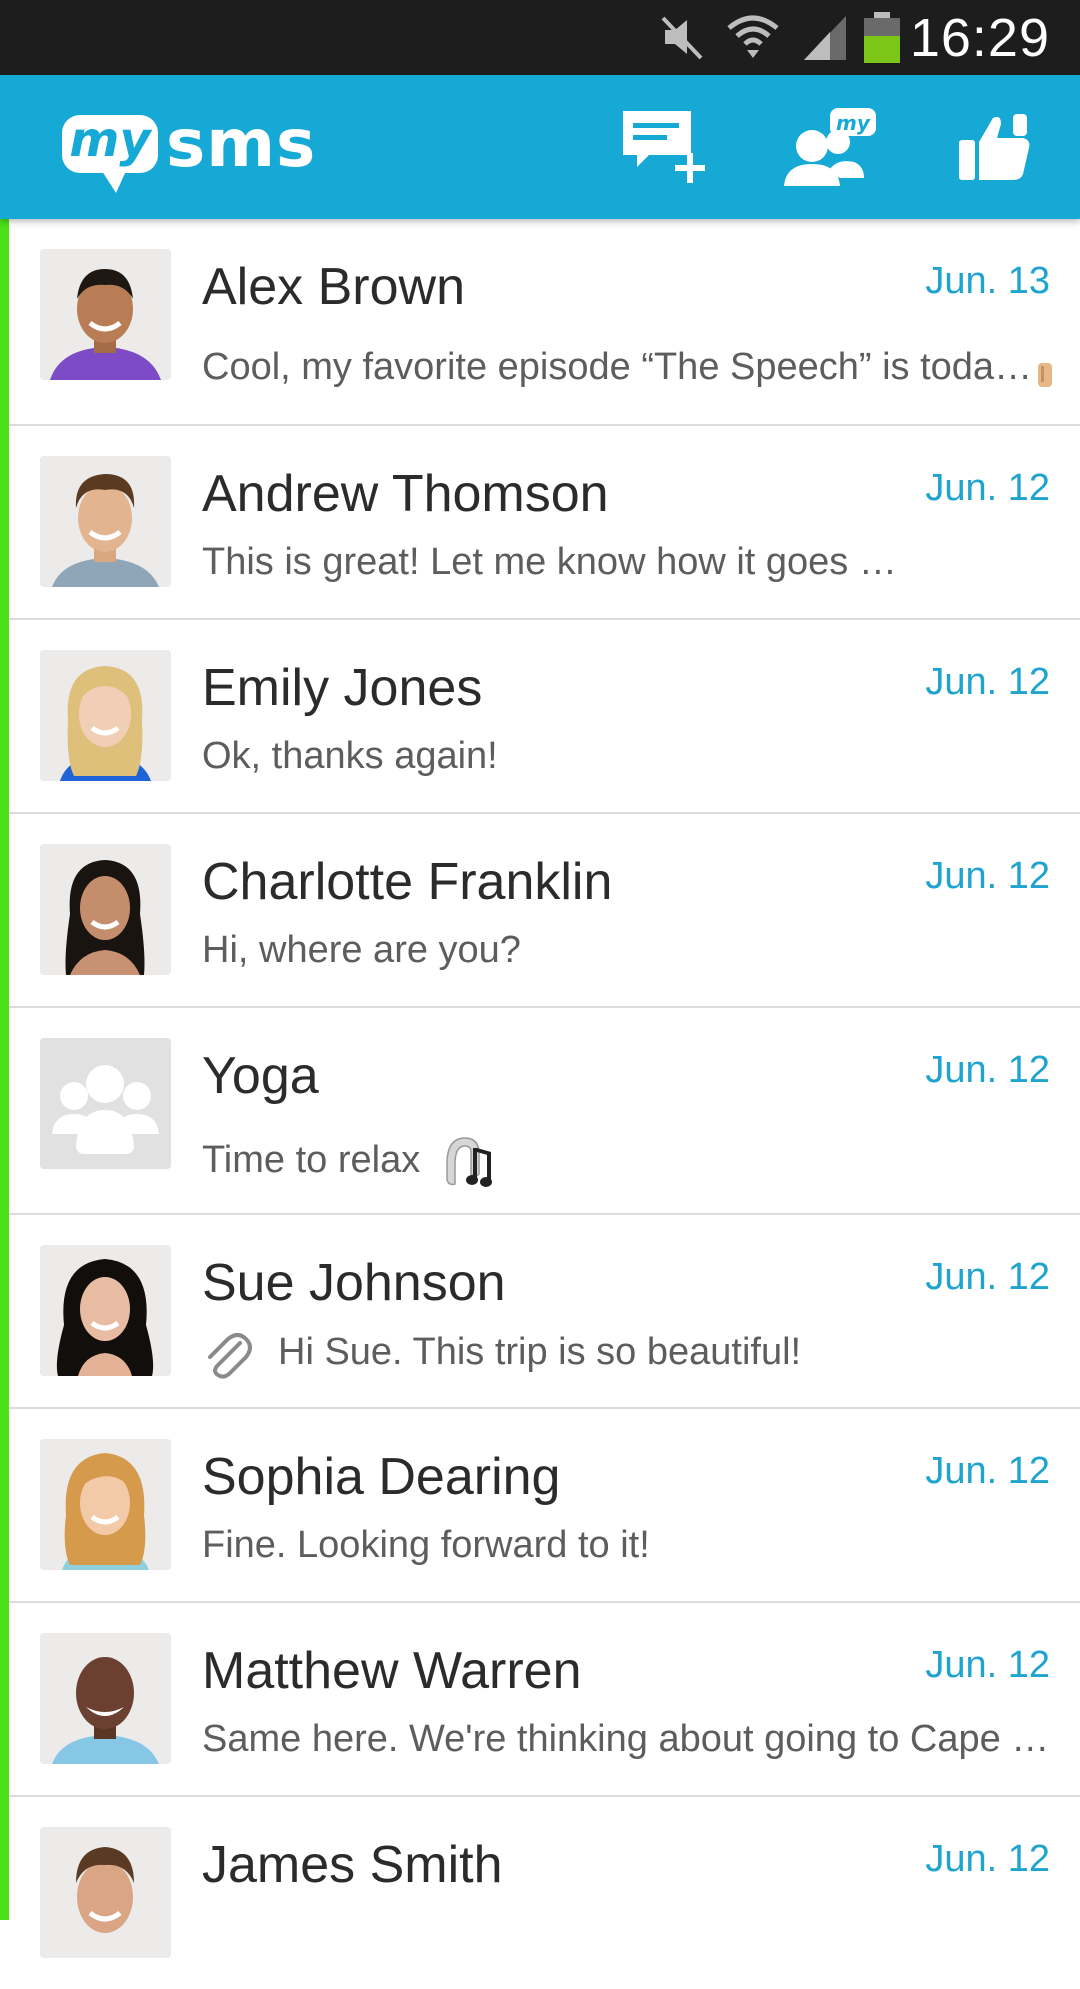 The width and height of the screenshot is (1080, 1989). What do you see at coordinates (627, 1162) in the screenshot?
I see `message-snippet-container: Time to relax` at bounding box center [627, 1162].